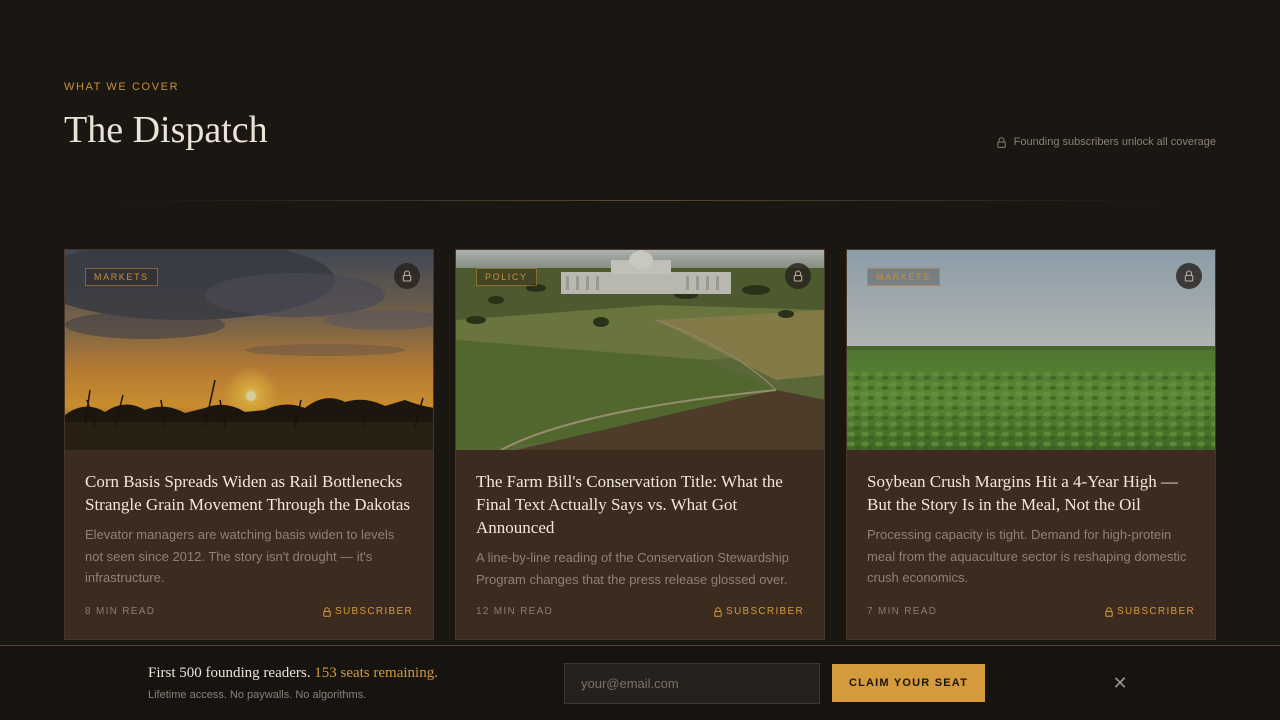 This screenshot has width=1280, height=720. Describe the element at coordinates (692, 683) in the screenshot. I see `email-input` at that location.